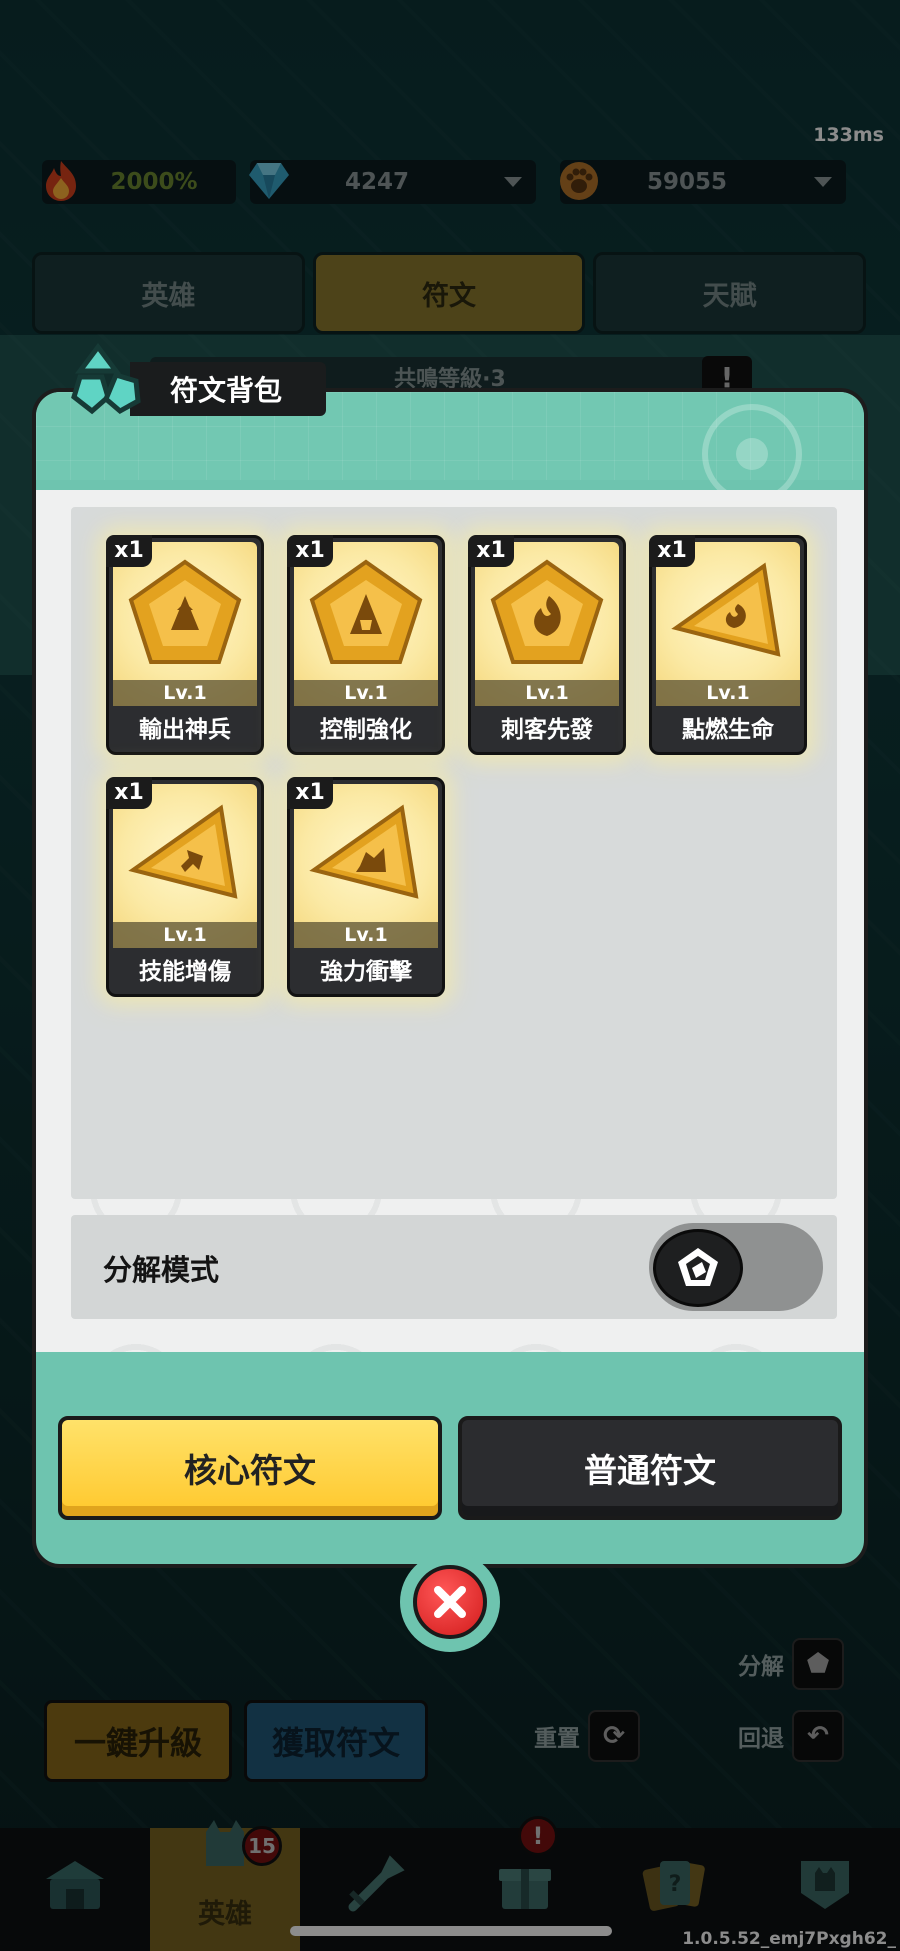  What do you see at coordinates (650, 1468) in the screenshot?
I see `normal-runes-button: 普通符文` at bounding box center [650, 1468].